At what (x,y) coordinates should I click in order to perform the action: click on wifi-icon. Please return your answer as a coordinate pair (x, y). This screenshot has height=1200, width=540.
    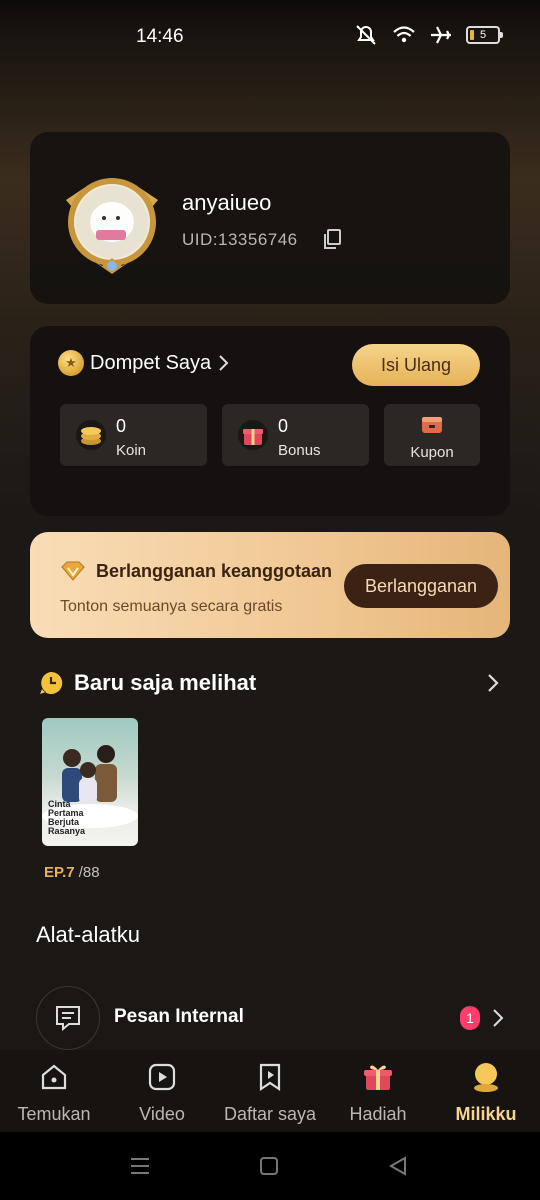
    Looking at the image, I should click on (404, 34).